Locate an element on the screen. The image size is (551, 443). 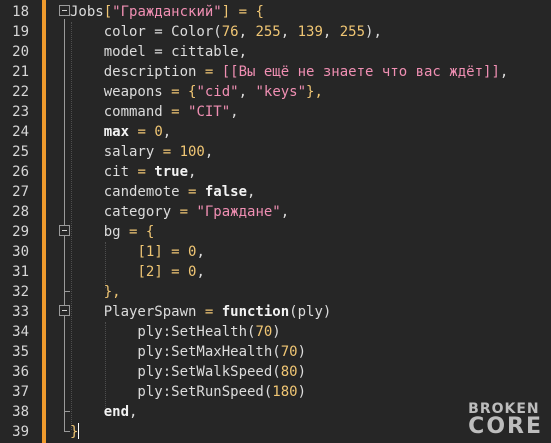
code-token: model = cittable, is located at coordinates (159, 52).